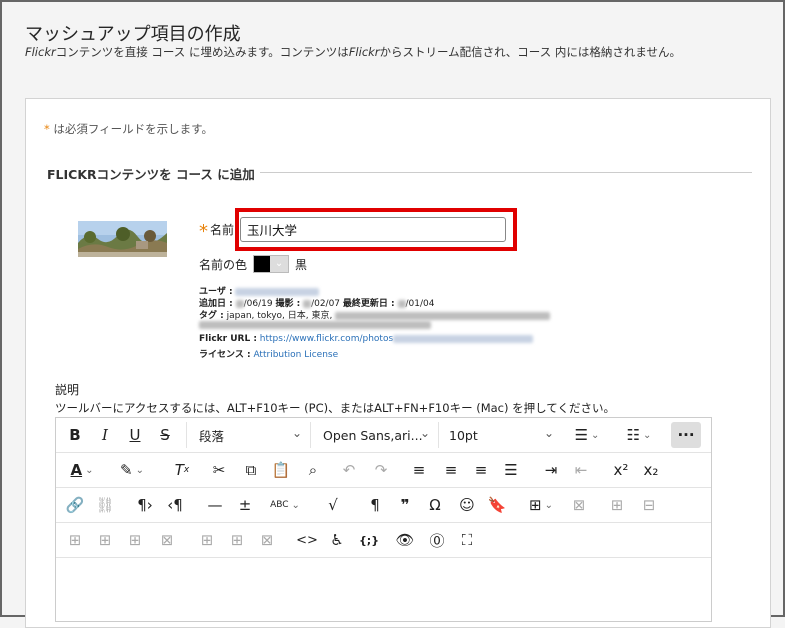  I want to click on toolbar-row-2: A ⌄ ✎ ⌄ Tx ✂ ⧉ 📋 ⌕ ↶ ↷ ≡ ≡ ≡ ☰ ⇥ ⇤ x² x₂, so click(383, 470).